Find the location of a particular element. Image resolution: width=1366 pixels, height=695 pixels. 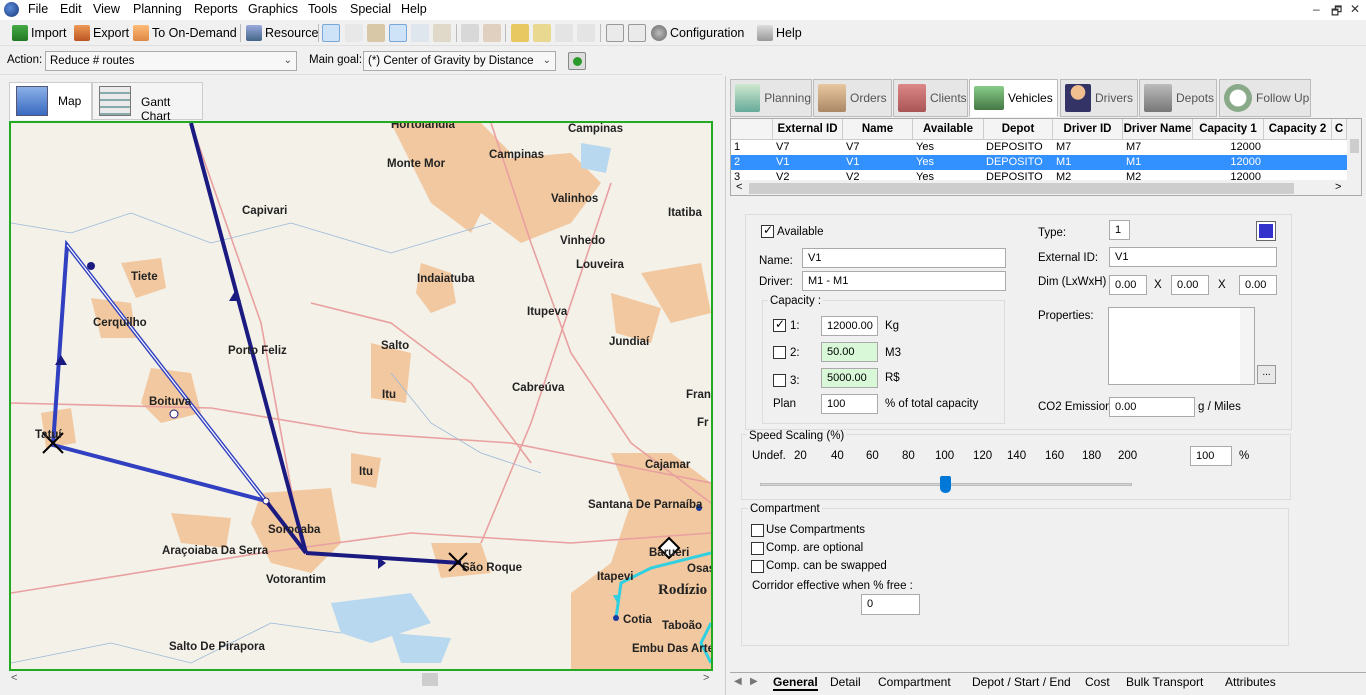

tab-compartment: Compartment is located at coordinates (914, 682).